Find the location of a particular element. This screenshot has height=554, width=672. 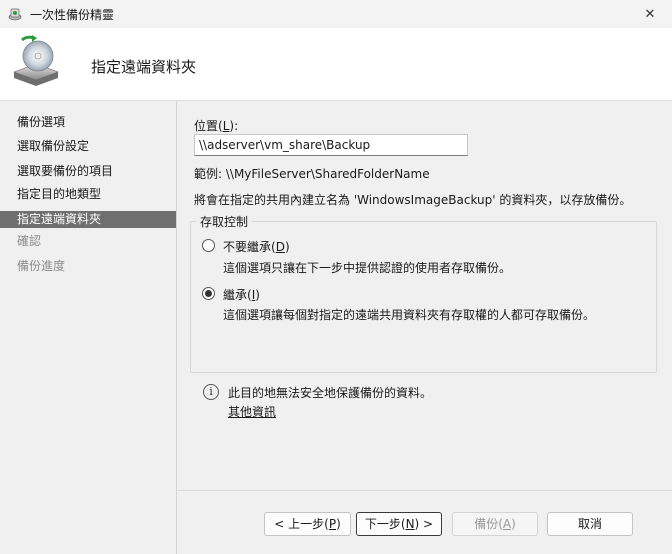

no-inherit-description: 這個選項只讓在下一步中提供認證的使用者存取備份。 is located at coordinates (367, 268).